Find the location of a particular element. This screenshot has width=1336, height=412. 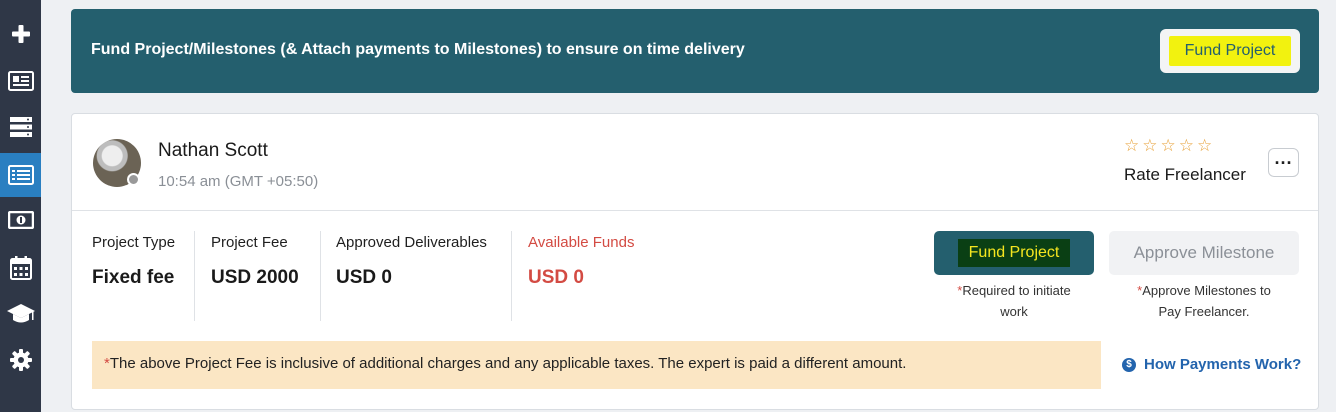

available-funds-stat: Available Funds USD 0 is located at coordinates (581, 261).